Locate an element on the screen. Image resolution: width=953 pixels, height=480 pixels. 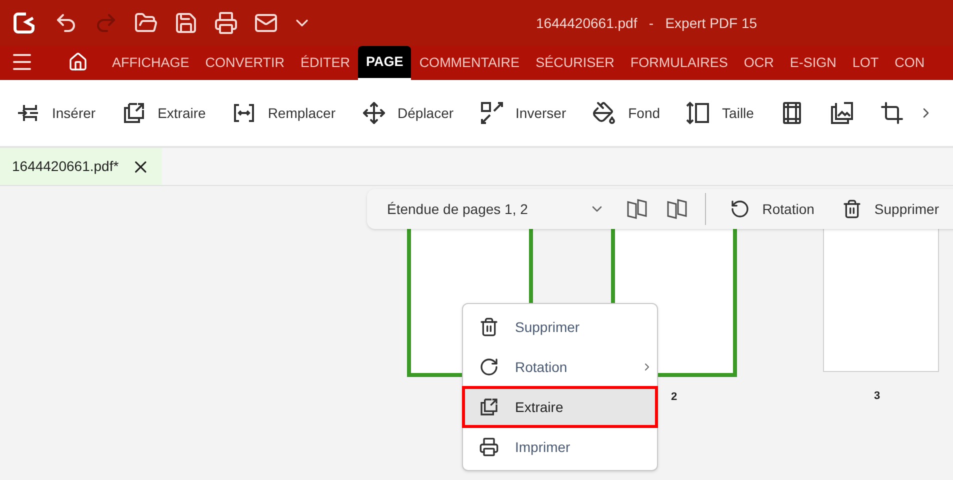
mail-icon is located at coordinates (266, 23).